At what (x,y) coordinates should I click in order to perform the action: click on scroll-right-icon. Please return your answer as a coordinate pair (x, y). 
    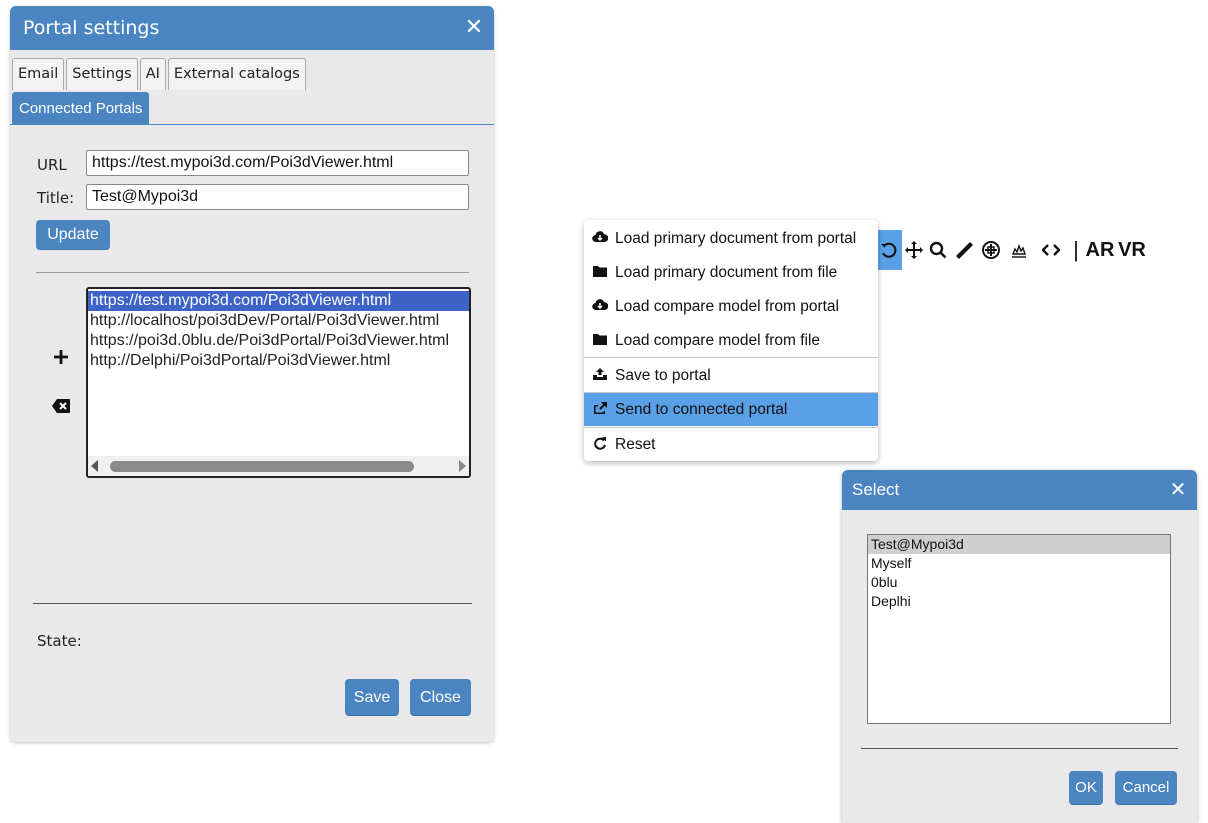
    Looking at the image, I should click on (462, 466).